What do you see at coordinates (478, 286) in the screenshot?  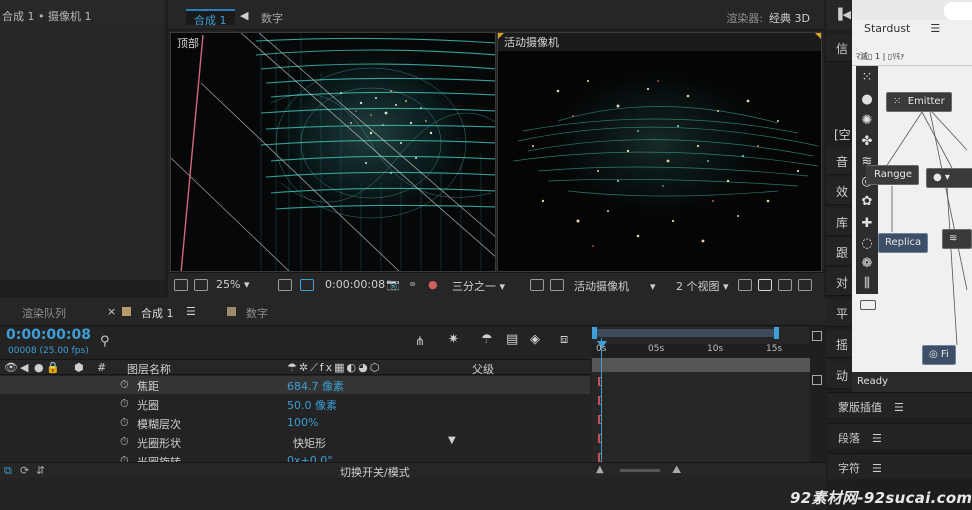 I see `resolution-select: 三分之一 ▾` at bounding box center [478, 286].